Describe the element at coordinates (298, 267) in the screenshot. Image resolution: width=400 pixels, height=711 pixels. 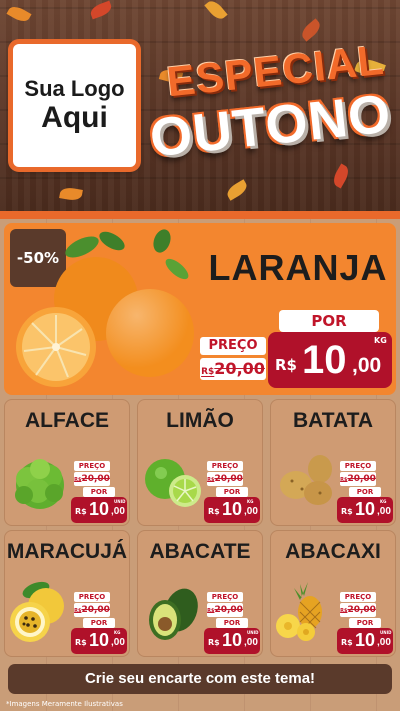
I see `featured-product-name: LARANJA` at that location.